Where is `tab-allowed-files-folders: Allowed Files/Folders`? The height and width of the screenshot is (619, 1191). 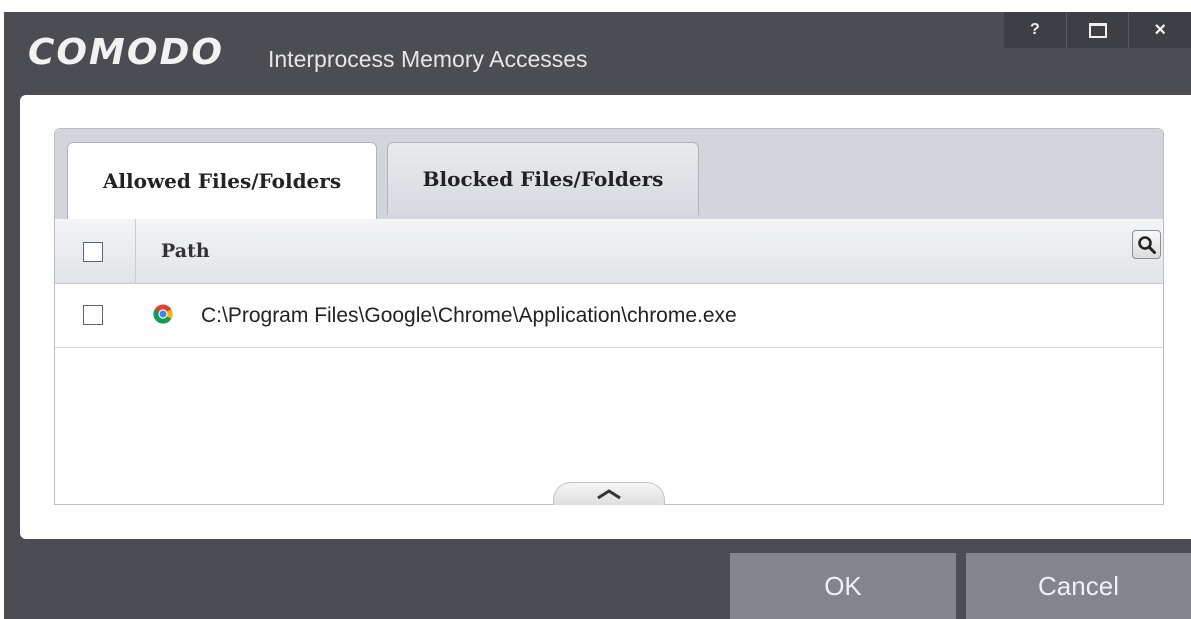
tab-allowed-files-folders: Allowed Files/Folders is located at coordinates (222, 180).